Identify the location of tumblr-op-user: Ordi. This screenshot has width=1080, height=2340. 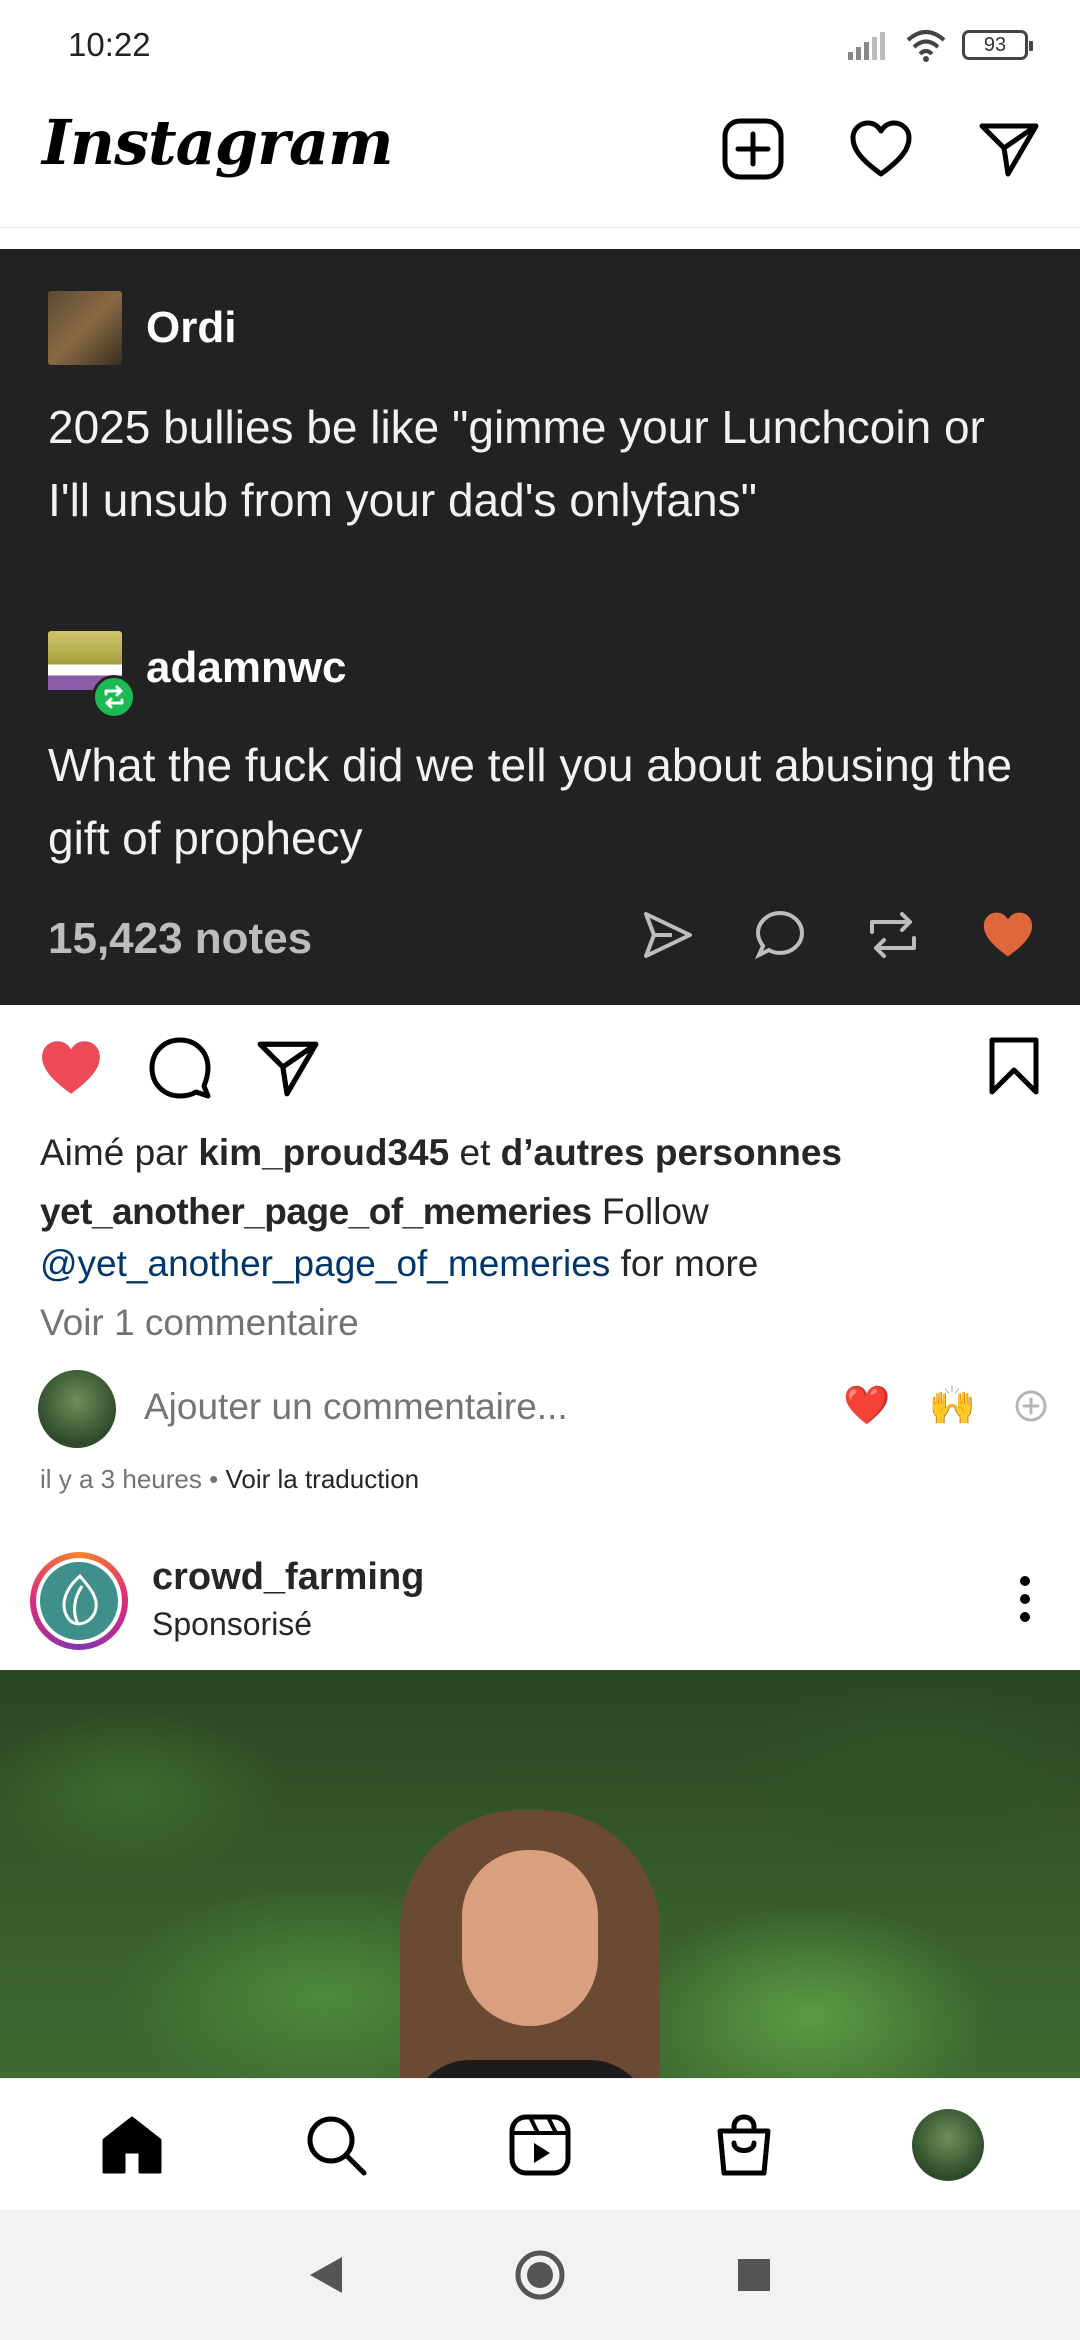
(142, 328).